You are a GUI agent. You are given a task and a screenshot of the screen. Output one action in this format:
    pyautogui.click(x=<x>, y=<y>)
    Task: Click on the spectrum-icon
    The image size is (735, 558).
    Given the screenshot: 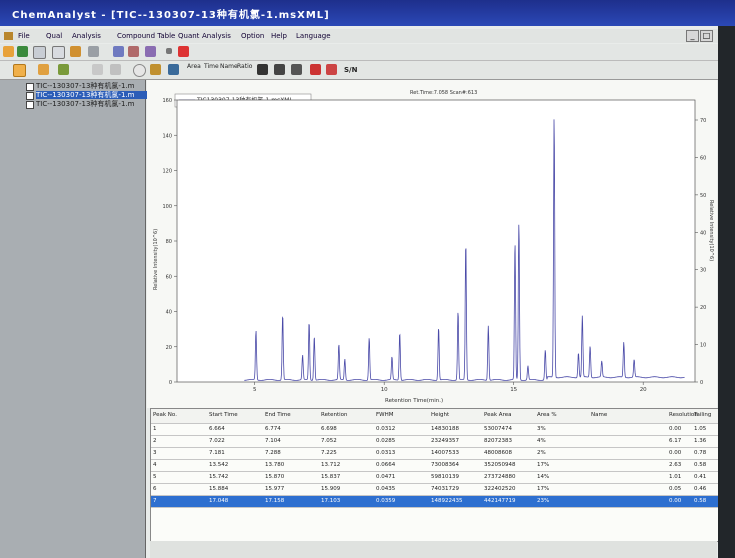 What is the action you would take?
    pyautogui.click(x=133, y=51)
    